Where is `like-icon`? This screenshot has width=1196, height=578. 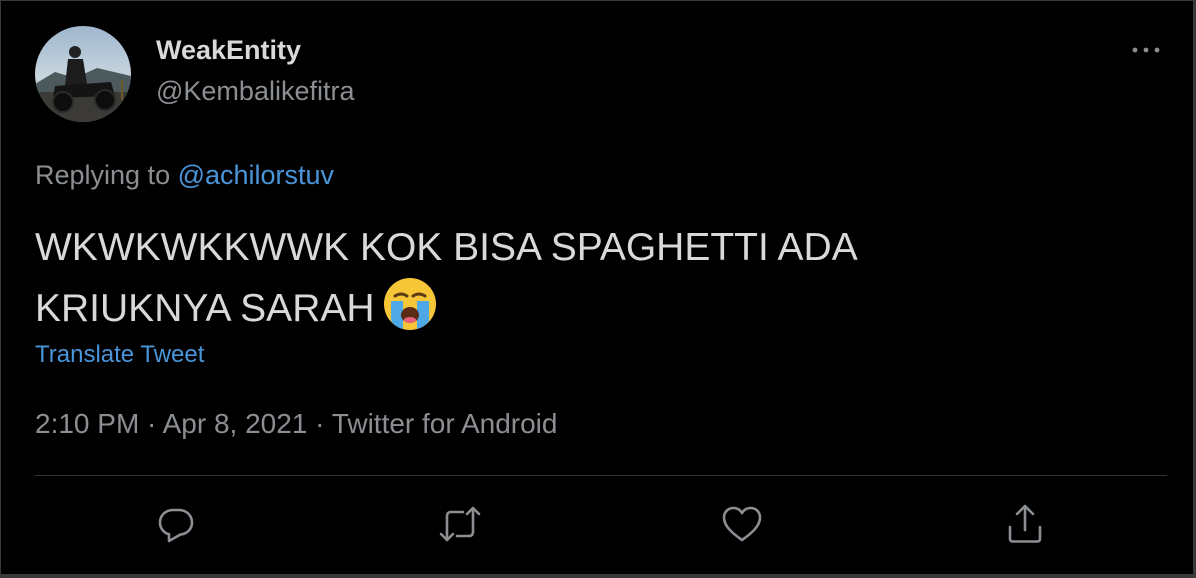
like-icon is located at coordinates (742, 524).